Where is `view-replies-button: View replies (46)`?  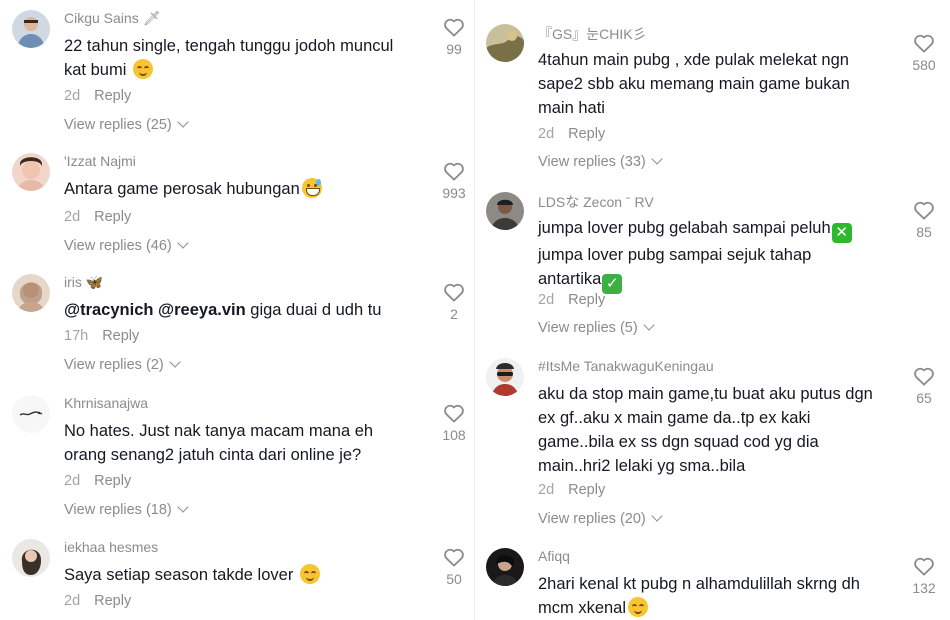
view-replies-button: View replies (46) is located at coordinates (126, 245).